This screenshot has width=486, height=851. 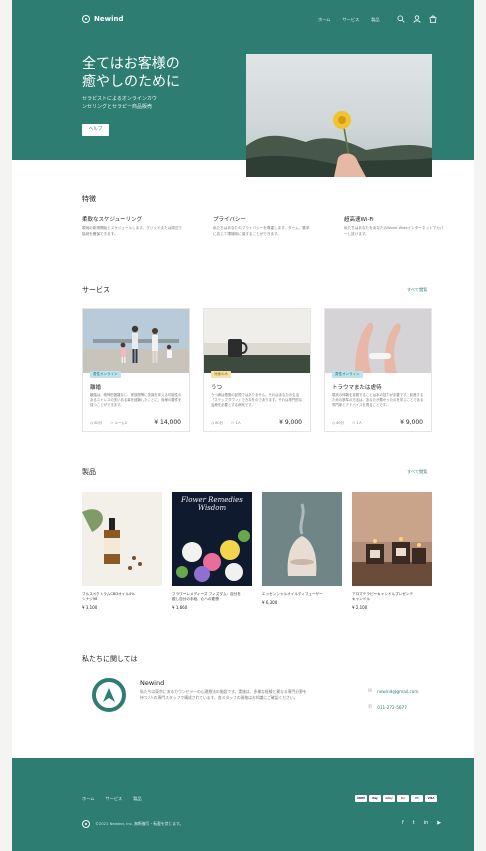 I want to click on compass-icon, so click(x=109, y=695).